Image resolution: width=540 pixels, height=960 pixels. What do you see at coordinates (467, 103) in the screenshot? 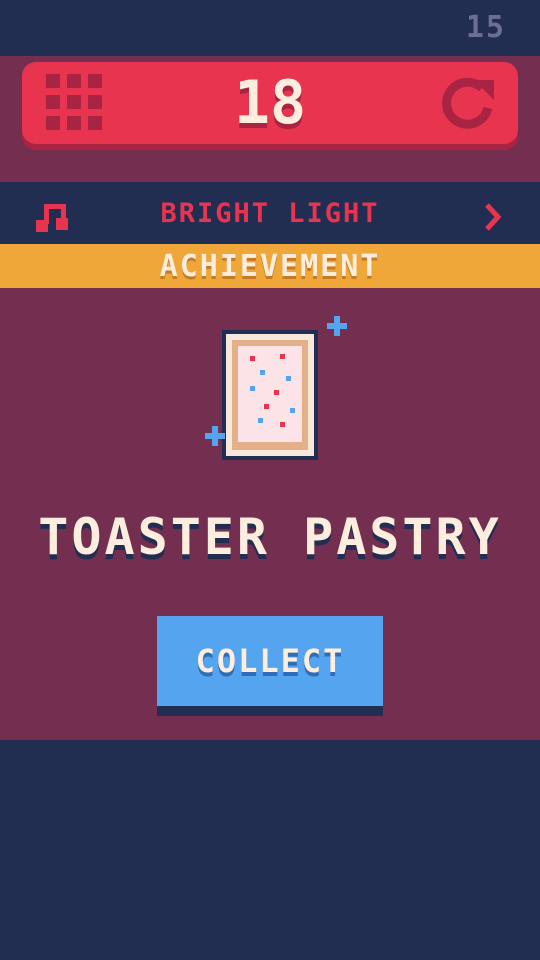
I see `restart-icon` at bounding box center [467, 103].